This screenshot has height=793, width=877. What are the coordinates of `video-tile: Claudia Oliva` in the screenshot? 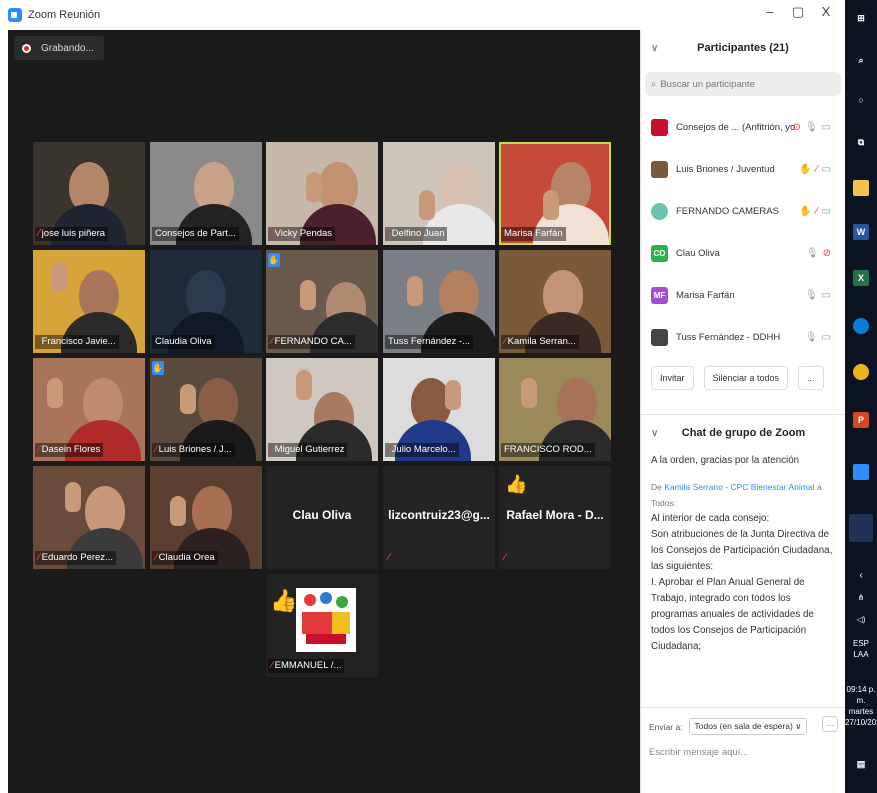 It's located at (206, 301).